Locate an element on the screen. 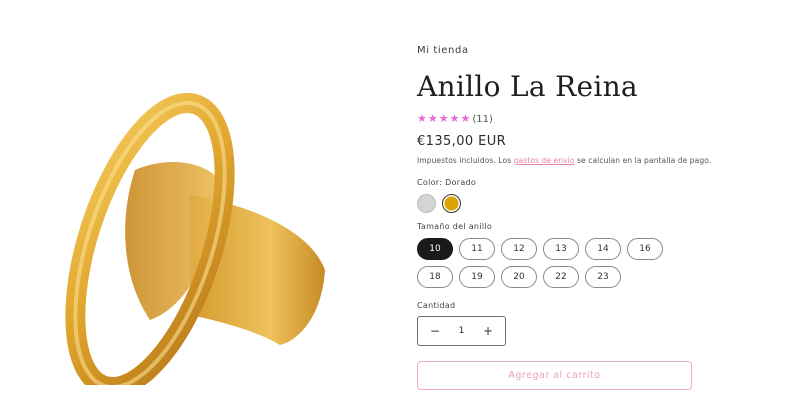  size-option: 18 is located at coordinates (435, 277).